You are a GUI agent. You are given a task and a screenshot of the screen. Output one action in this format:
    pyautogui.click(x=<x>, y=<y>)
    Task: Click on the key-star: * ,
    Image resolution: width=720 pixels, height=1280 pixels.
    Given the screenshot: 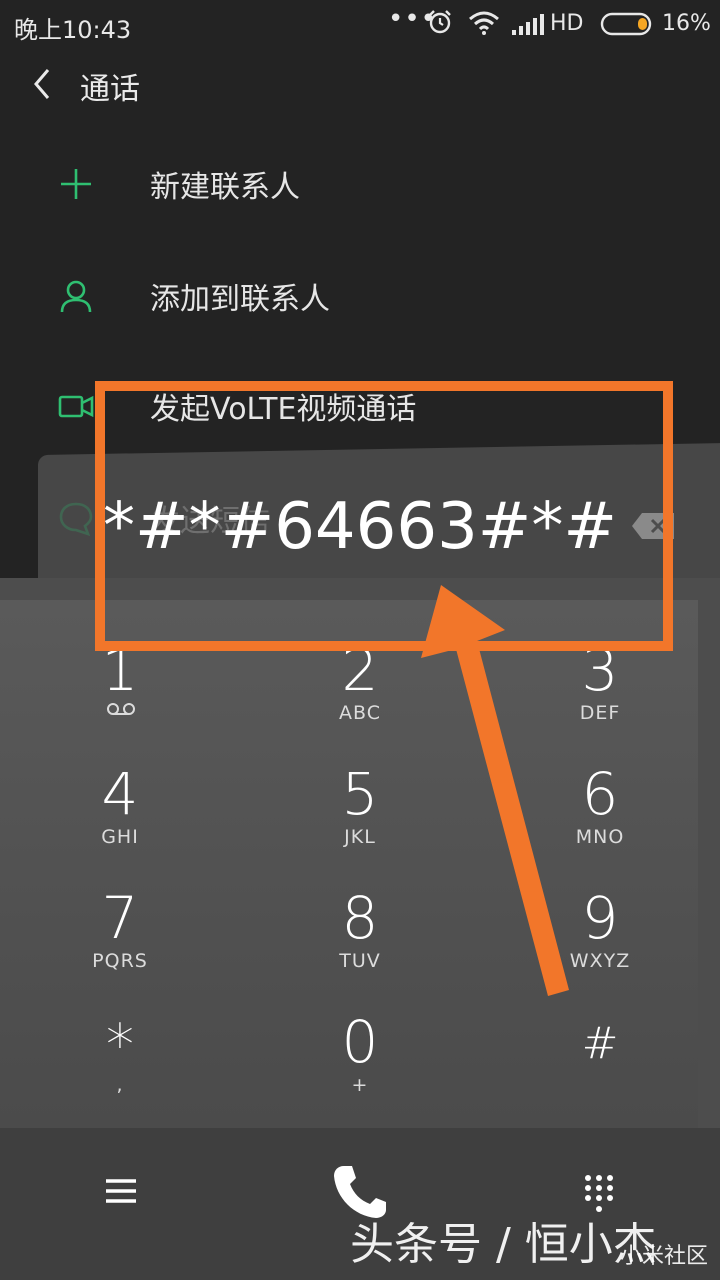 What is the action you would take?
    pyautogui.click(x=120, y=1074)
    